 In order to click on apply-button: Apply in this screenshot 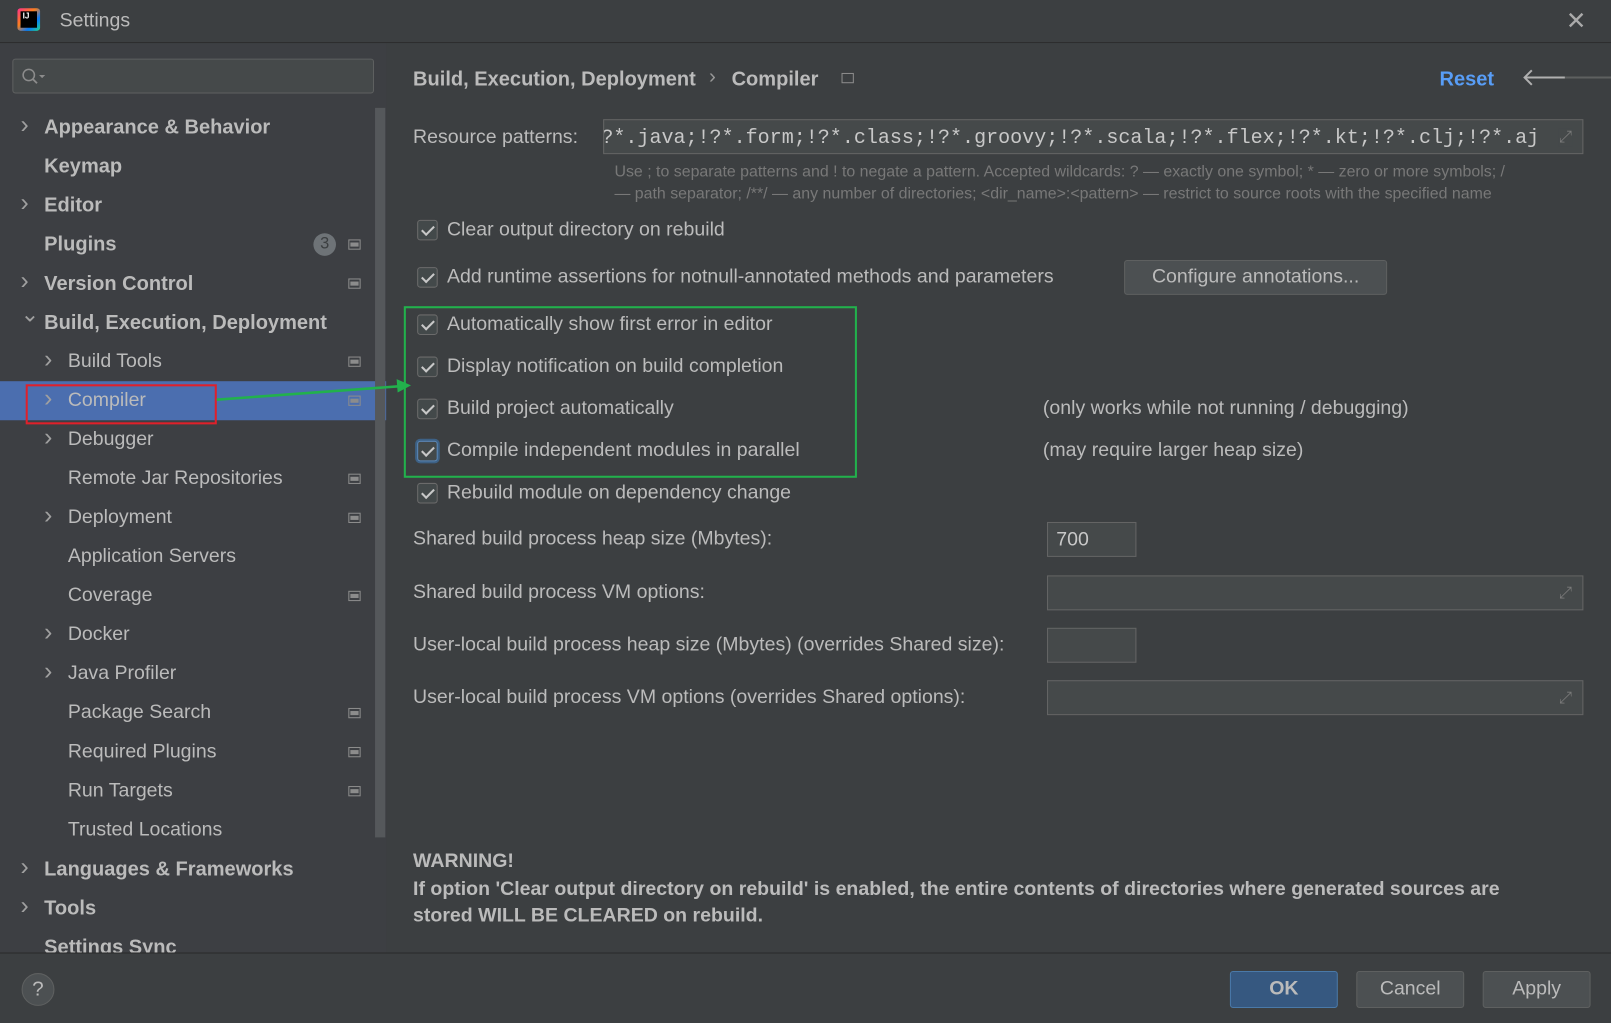, I will do `click(1536, 989)`.